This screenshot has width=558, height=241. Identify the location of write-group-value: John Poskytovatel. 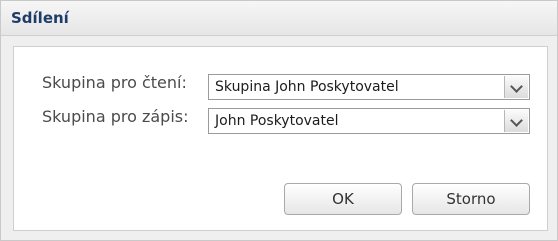
(277, 121).